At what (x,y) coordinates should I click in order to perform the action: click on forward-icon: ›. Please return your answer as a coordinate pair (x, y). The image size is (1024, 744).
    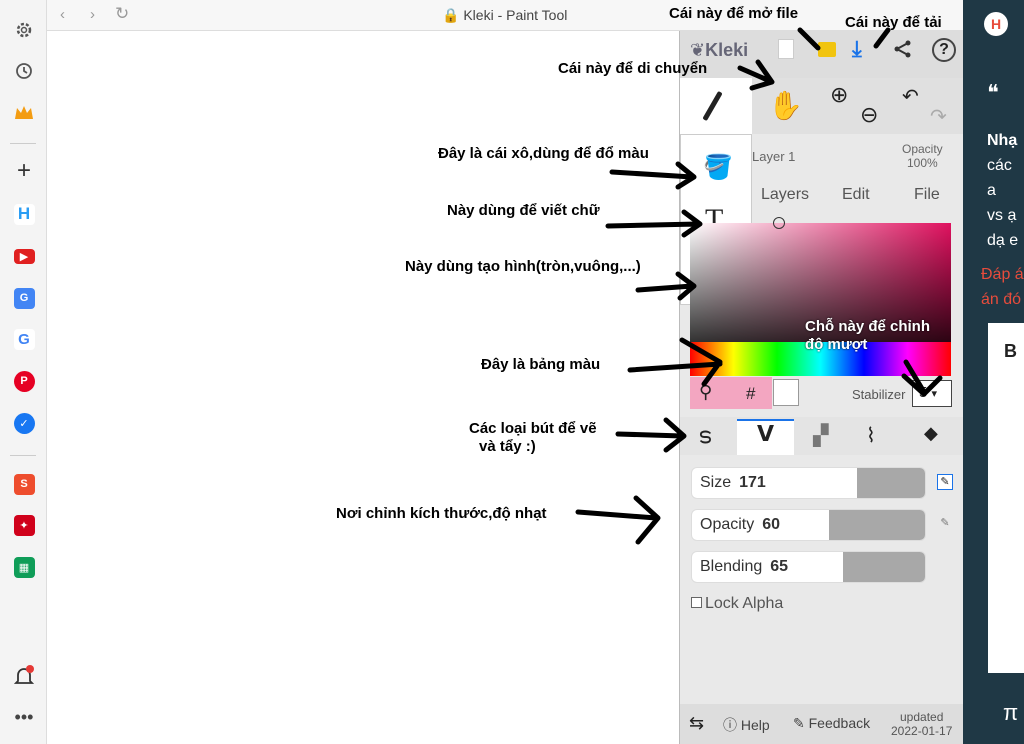
    Looking at the image, I should click on (92, 14).